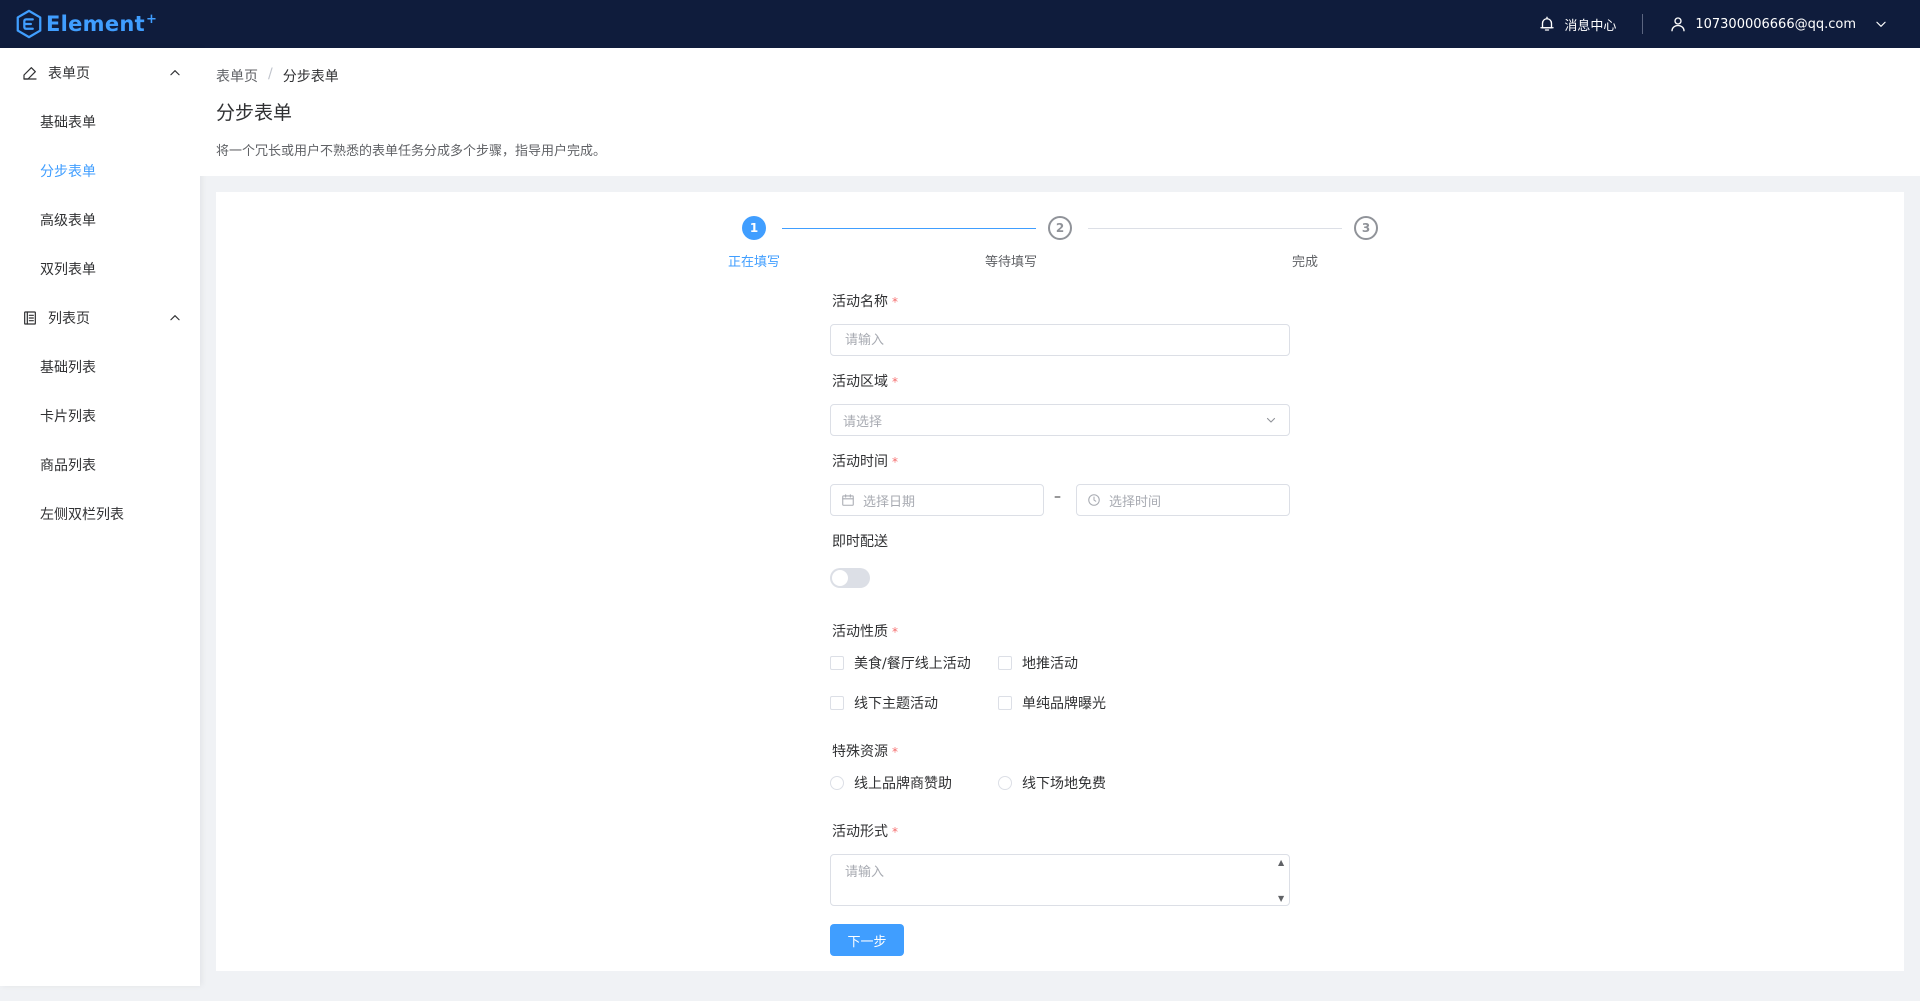  I want to click on step-1-title: 正在填写, so click(754, 262).